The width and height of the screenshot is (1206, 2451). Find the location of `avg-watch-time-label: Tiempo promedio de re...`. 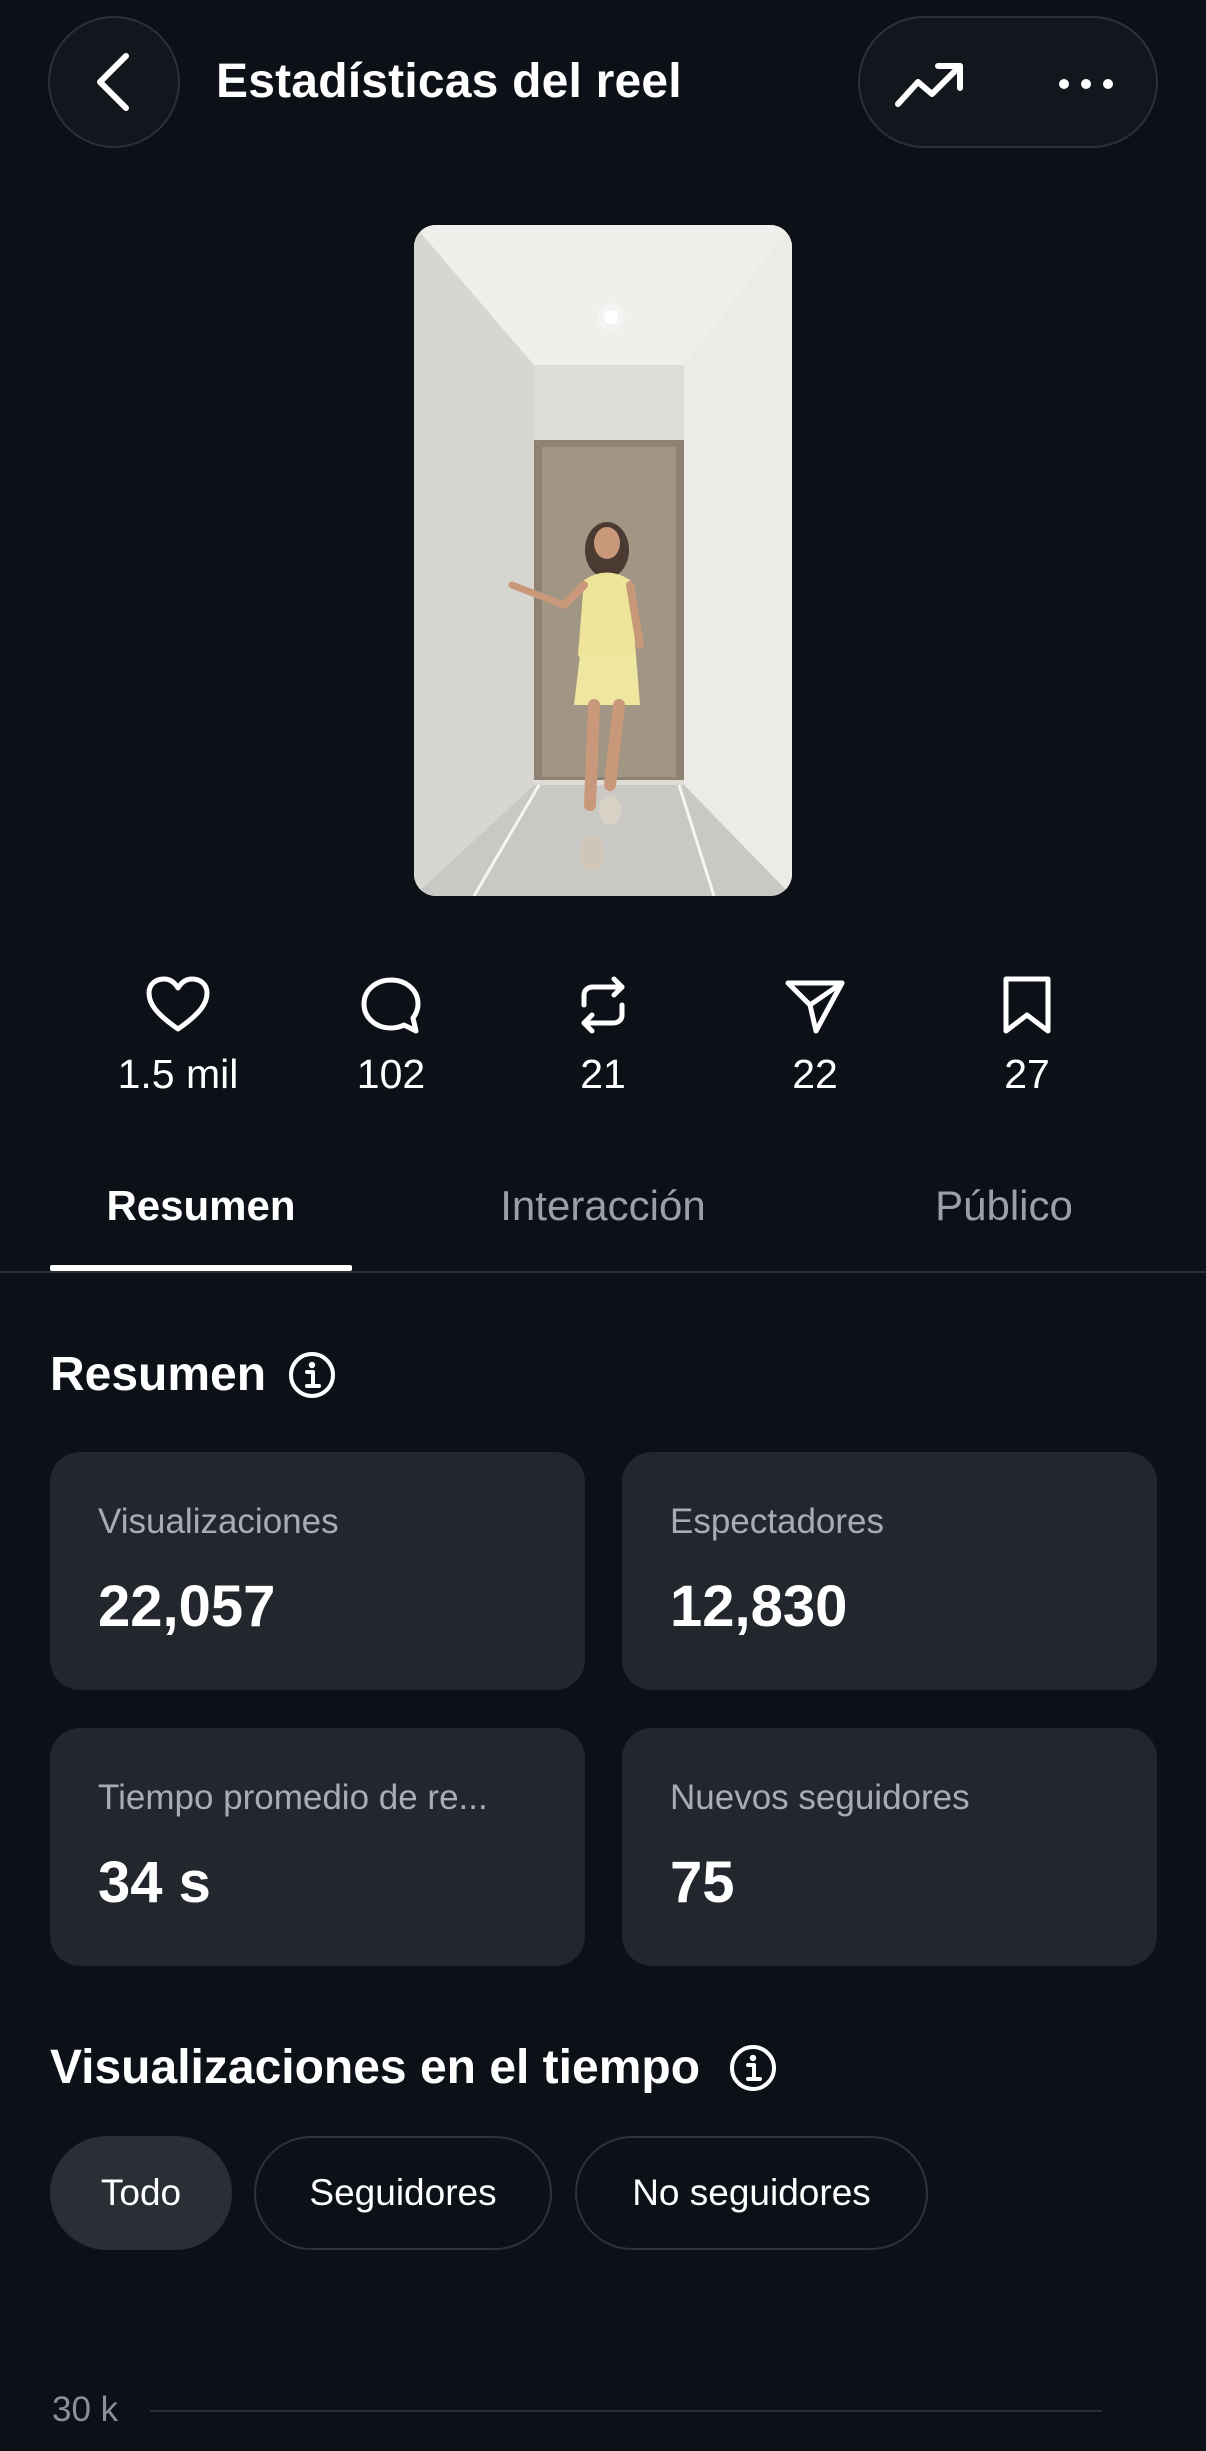

avg-watch-time-label: Tiempo promedio de re... is located at coordinates (293, 1797).